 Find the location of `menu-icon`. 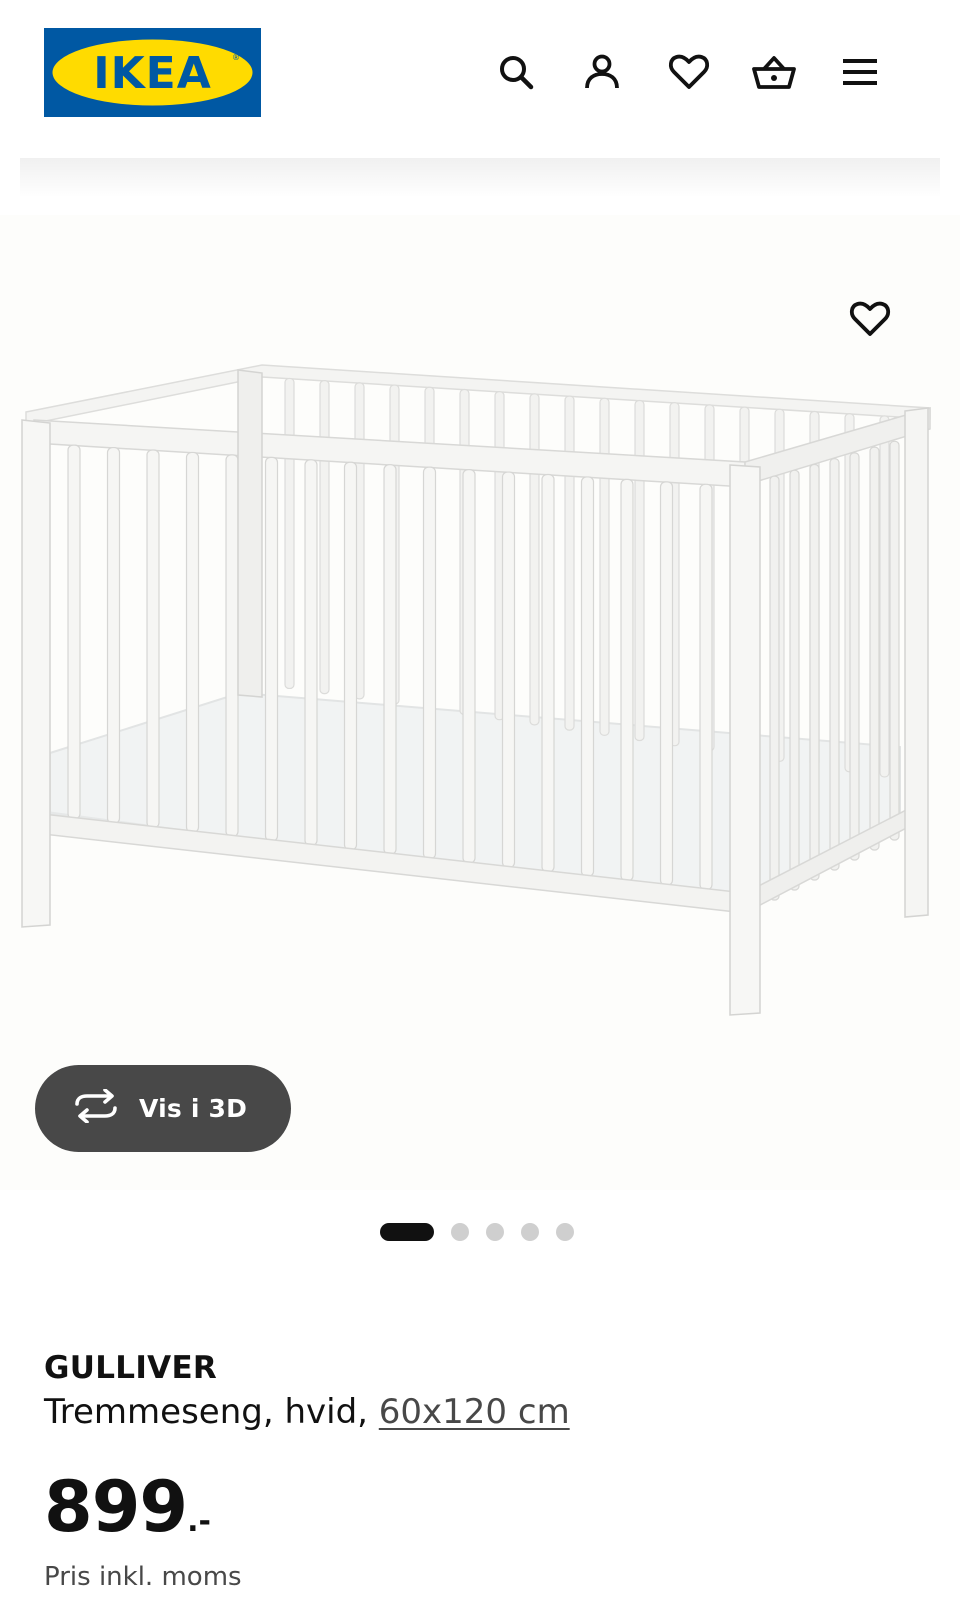

menu-icon is located at coordinates (860, 72).